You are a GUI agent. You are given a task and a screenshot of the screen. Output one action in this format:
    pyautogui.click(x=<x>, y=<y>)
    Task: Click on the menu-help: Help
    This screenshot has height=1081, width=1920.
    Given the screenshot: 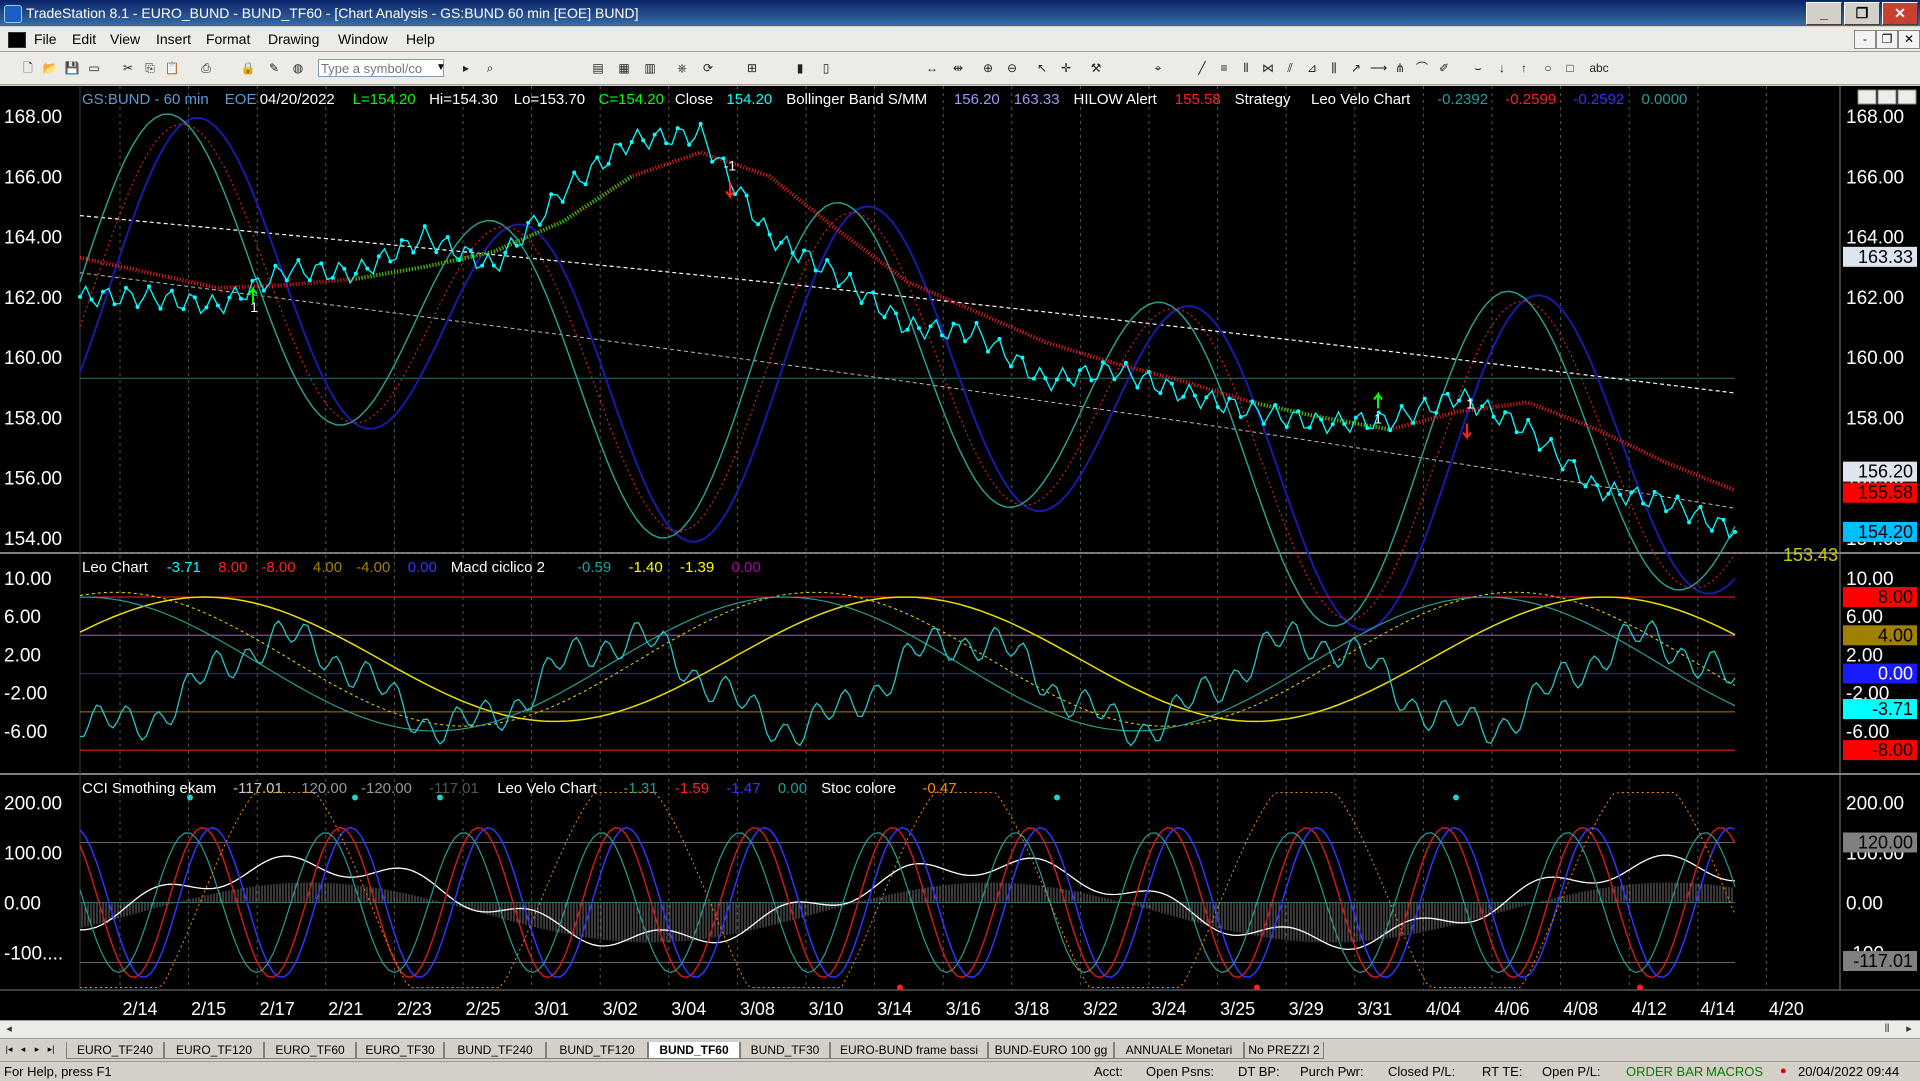 What is the action you would take?
    pyautogui.click(x=420, y=39)
    